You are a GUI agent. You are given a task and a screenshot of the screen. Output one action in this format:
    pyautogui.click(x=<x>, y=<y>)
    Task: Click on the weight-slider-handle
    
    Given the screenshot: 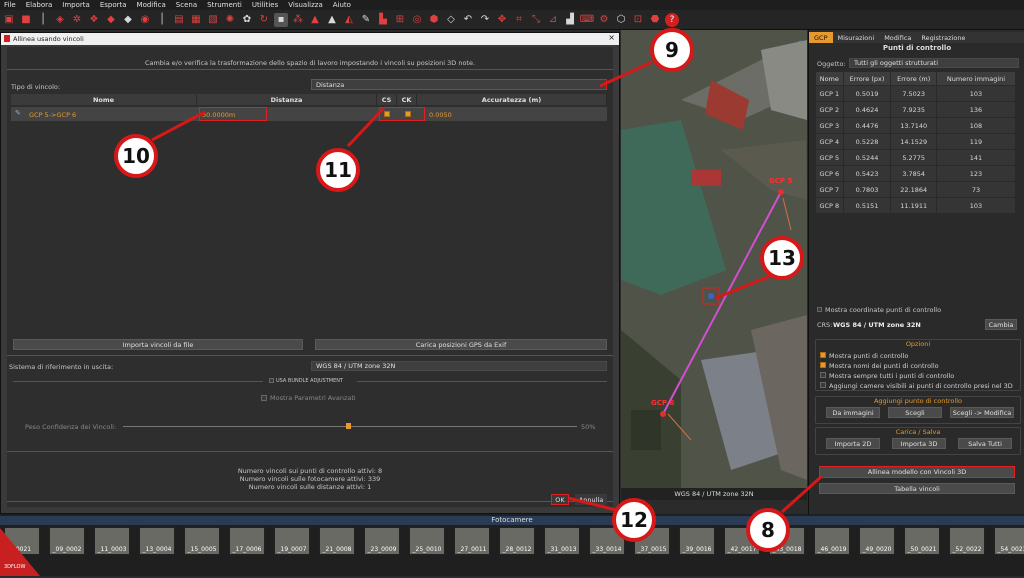 What is the action you would take?
    pyautogui.click(x=348, y=426)
    